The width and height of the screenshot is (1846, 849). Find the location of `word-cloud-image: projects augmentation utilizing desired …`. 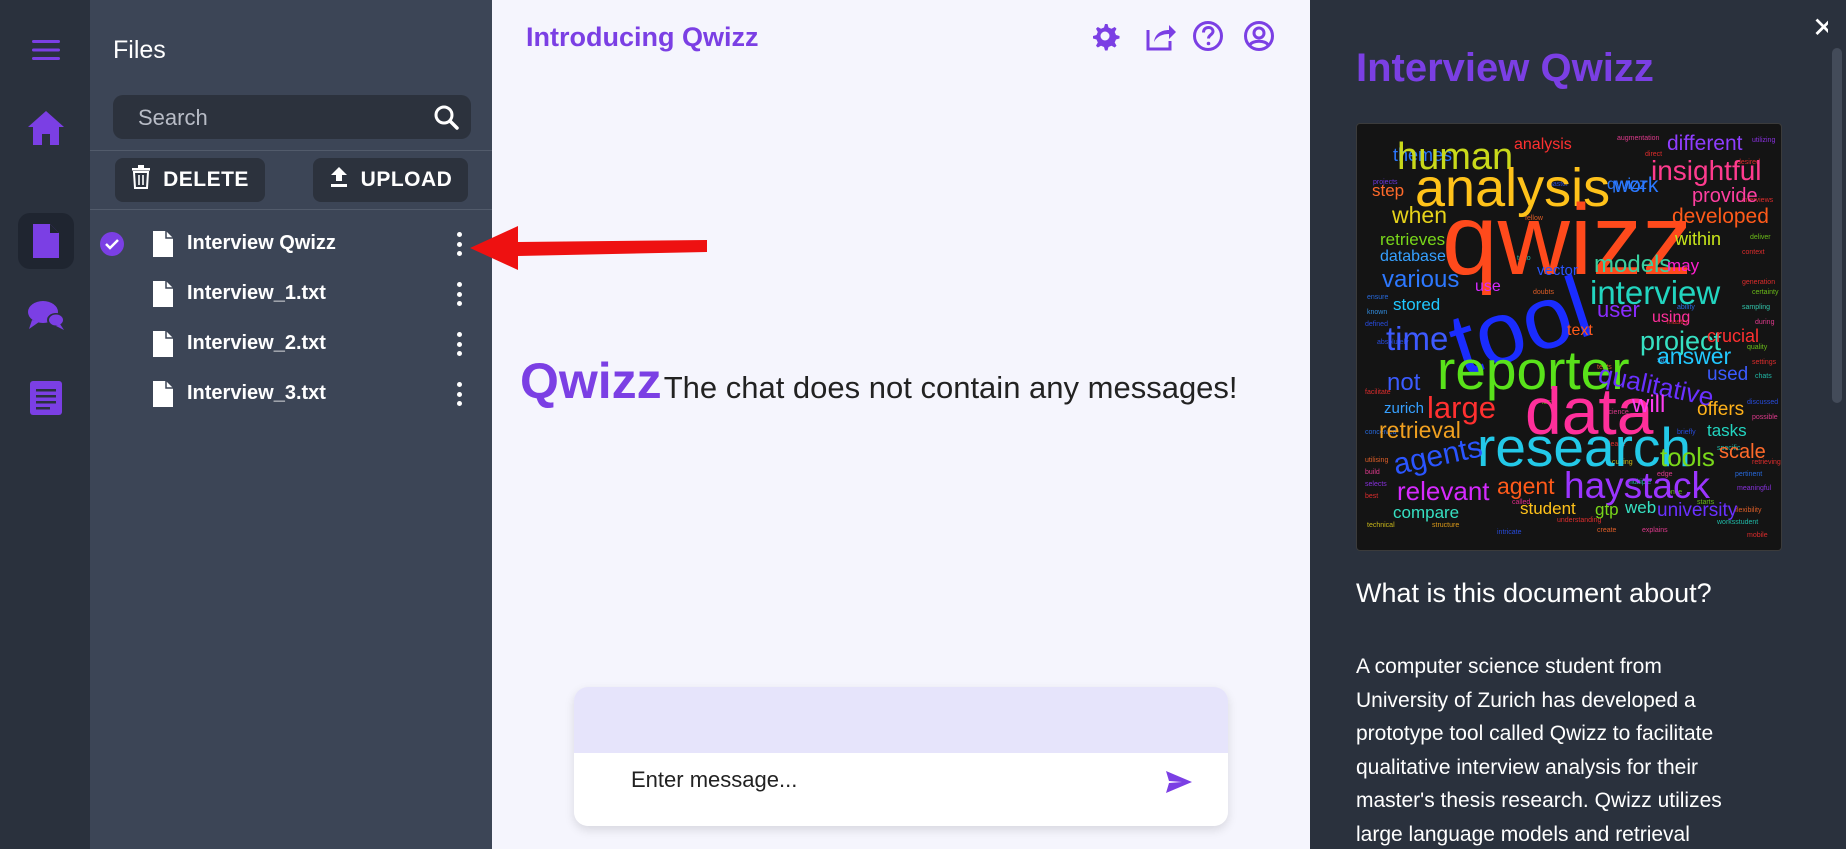

word-cloud-image: projects augmentation utilizing desired … is located at coordinates (1573, 335).